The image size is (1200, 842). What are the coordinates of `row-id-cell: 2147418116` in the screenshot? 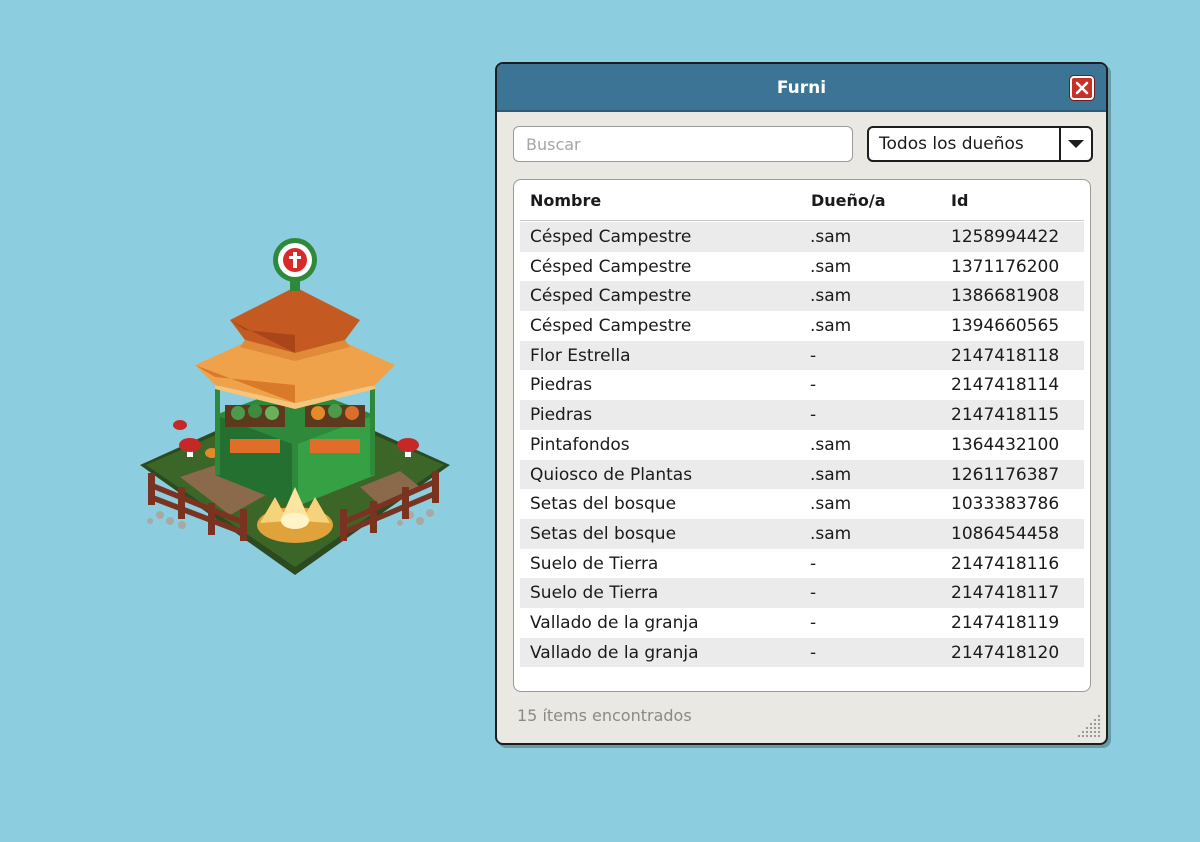 It's located at (1005, 563).